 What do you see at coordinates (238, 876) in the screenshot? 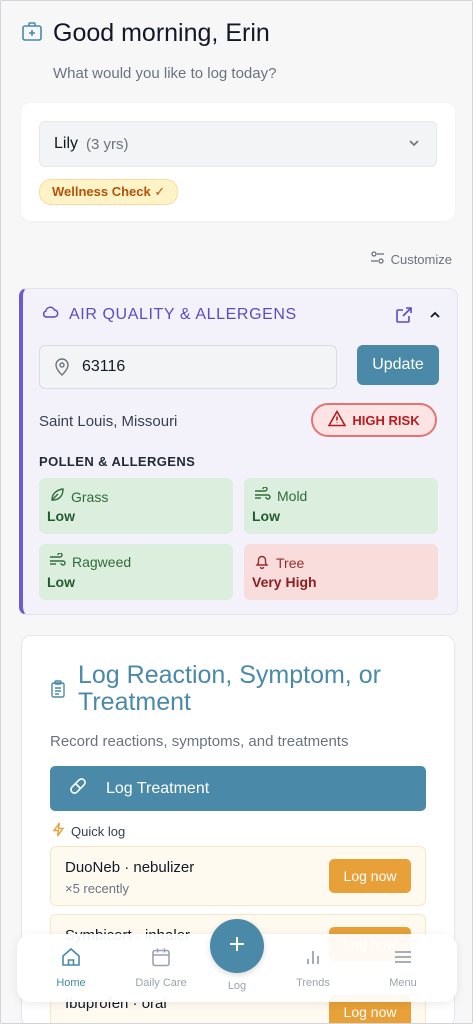
I see `quick-log-item: DuoNeb · nebulizer ×5 recently Log now` at bounding box center [238, 876].